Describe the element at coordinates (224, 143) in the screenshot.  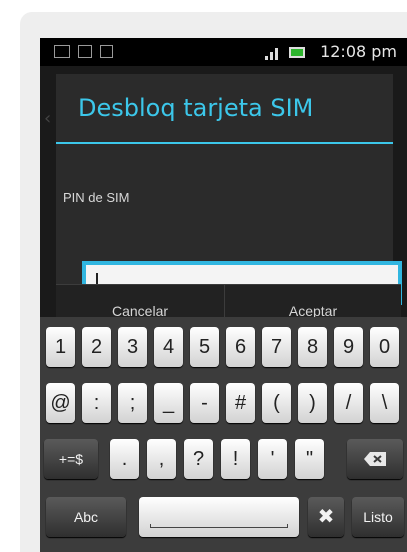
I see `title-divider` at that location.